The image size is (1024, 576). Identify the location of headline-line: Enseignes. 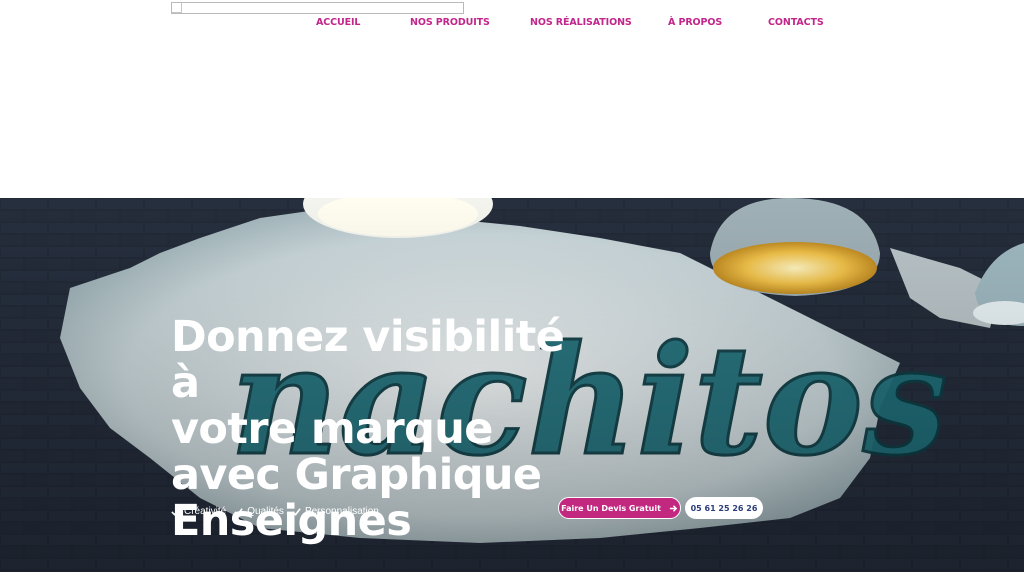
(291, 521).